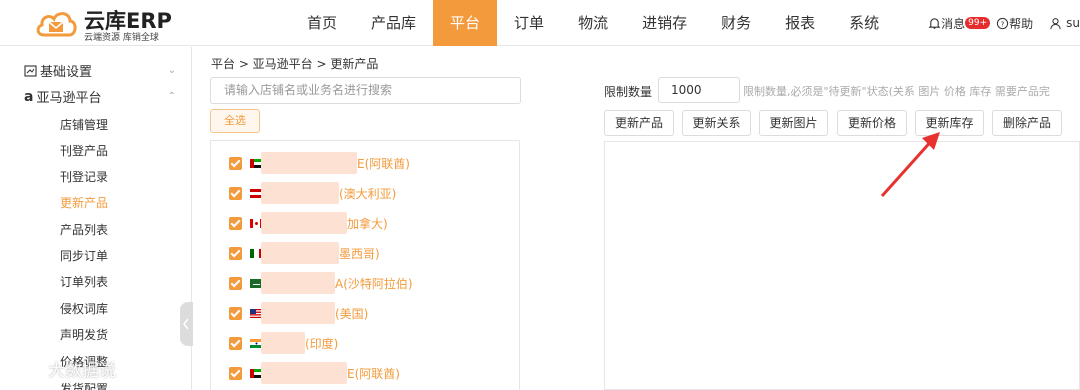 The height and width of the screenshot is (390, 1080). I want to click on shop-search-input: 请输入店铺名或业务名进行搜索, so click(365, 90).